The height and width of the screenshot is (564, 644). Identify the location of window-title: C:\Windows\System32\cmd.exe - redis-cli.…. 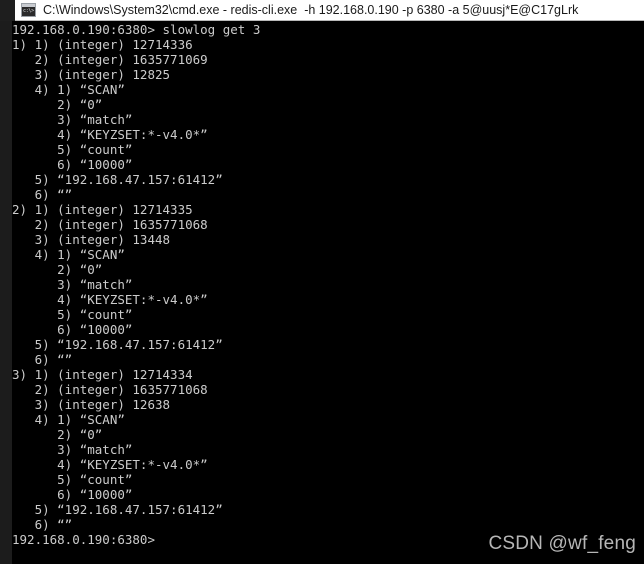
(311, 9).